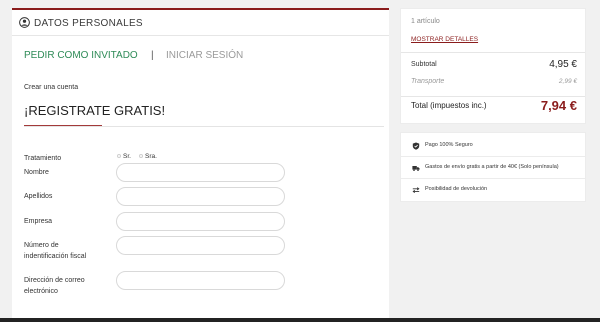 This screenshot has width=600, height=322. Describe the element at coordinates (444, 39) in the screenshot. I see `show-details-link: MOSTRAR DETALLES` at that location.